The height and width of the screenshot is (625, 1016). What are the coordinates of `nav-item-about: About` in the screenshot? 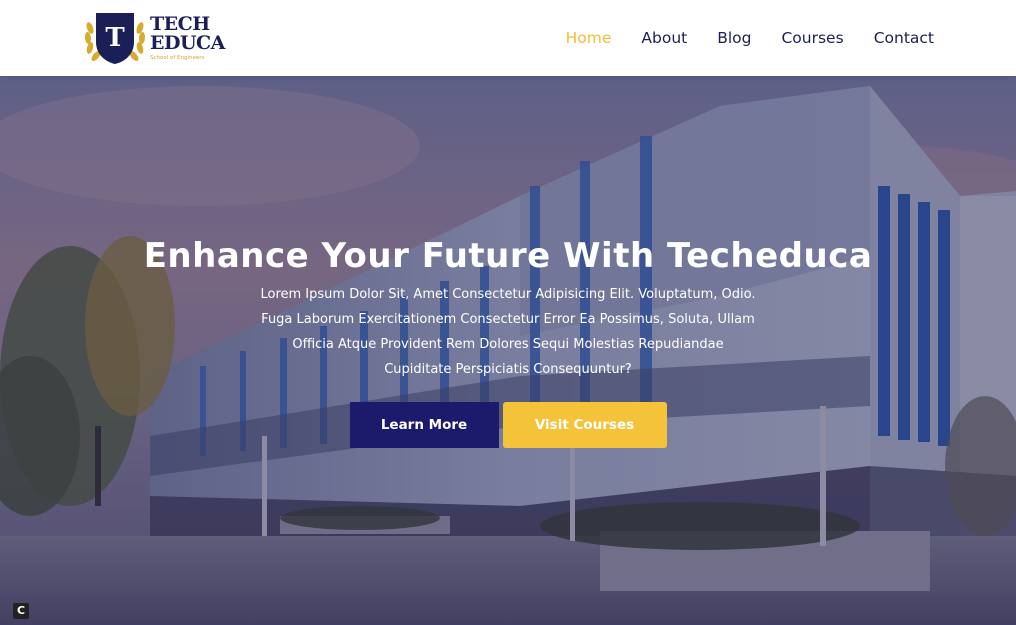 It's located at (664, 38).